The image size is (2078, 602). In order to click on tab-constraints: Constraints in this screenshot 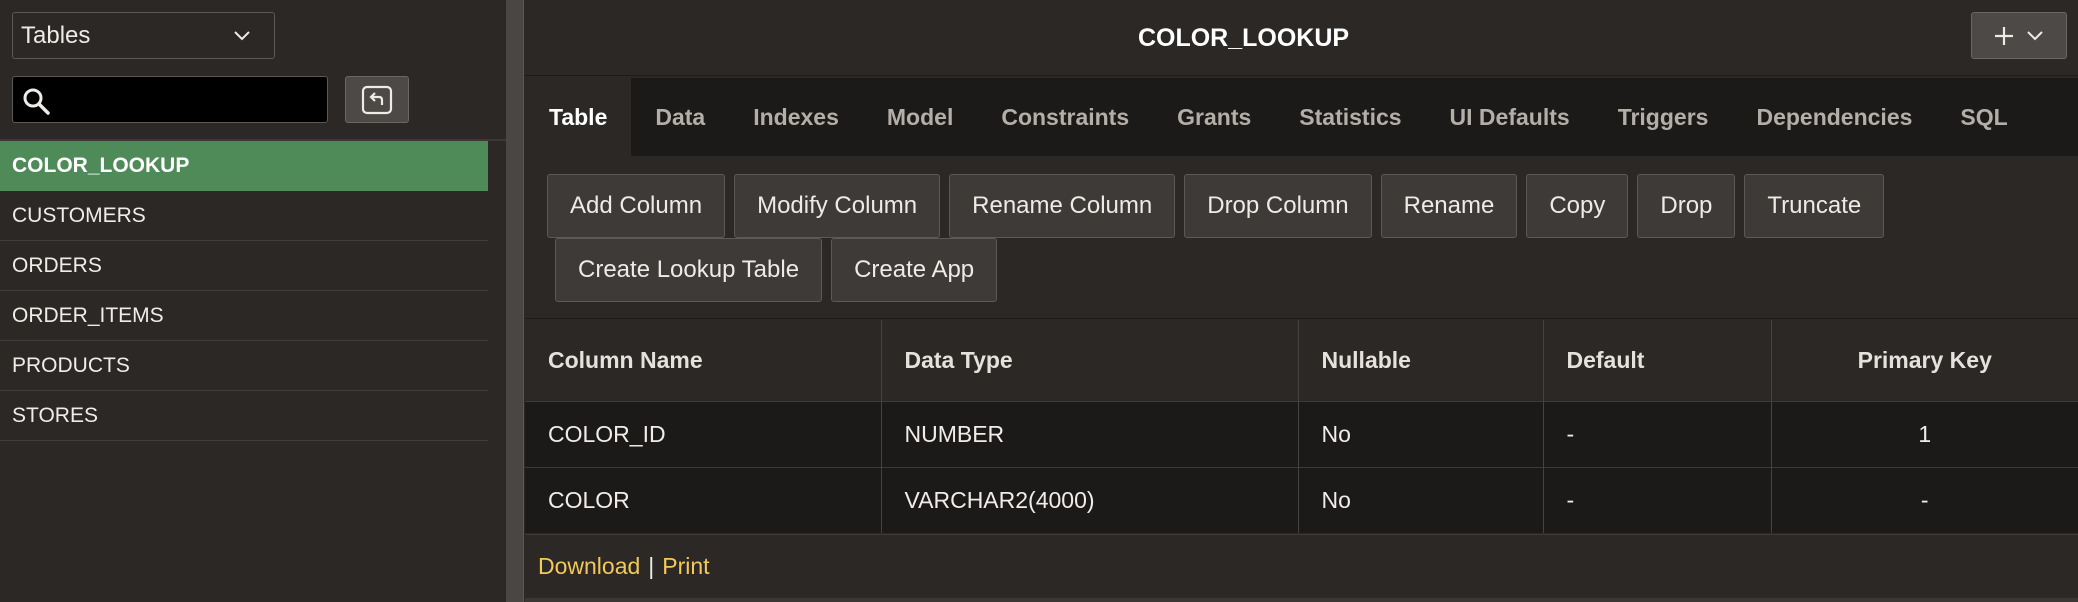, I will do `click(1065, 117)`.